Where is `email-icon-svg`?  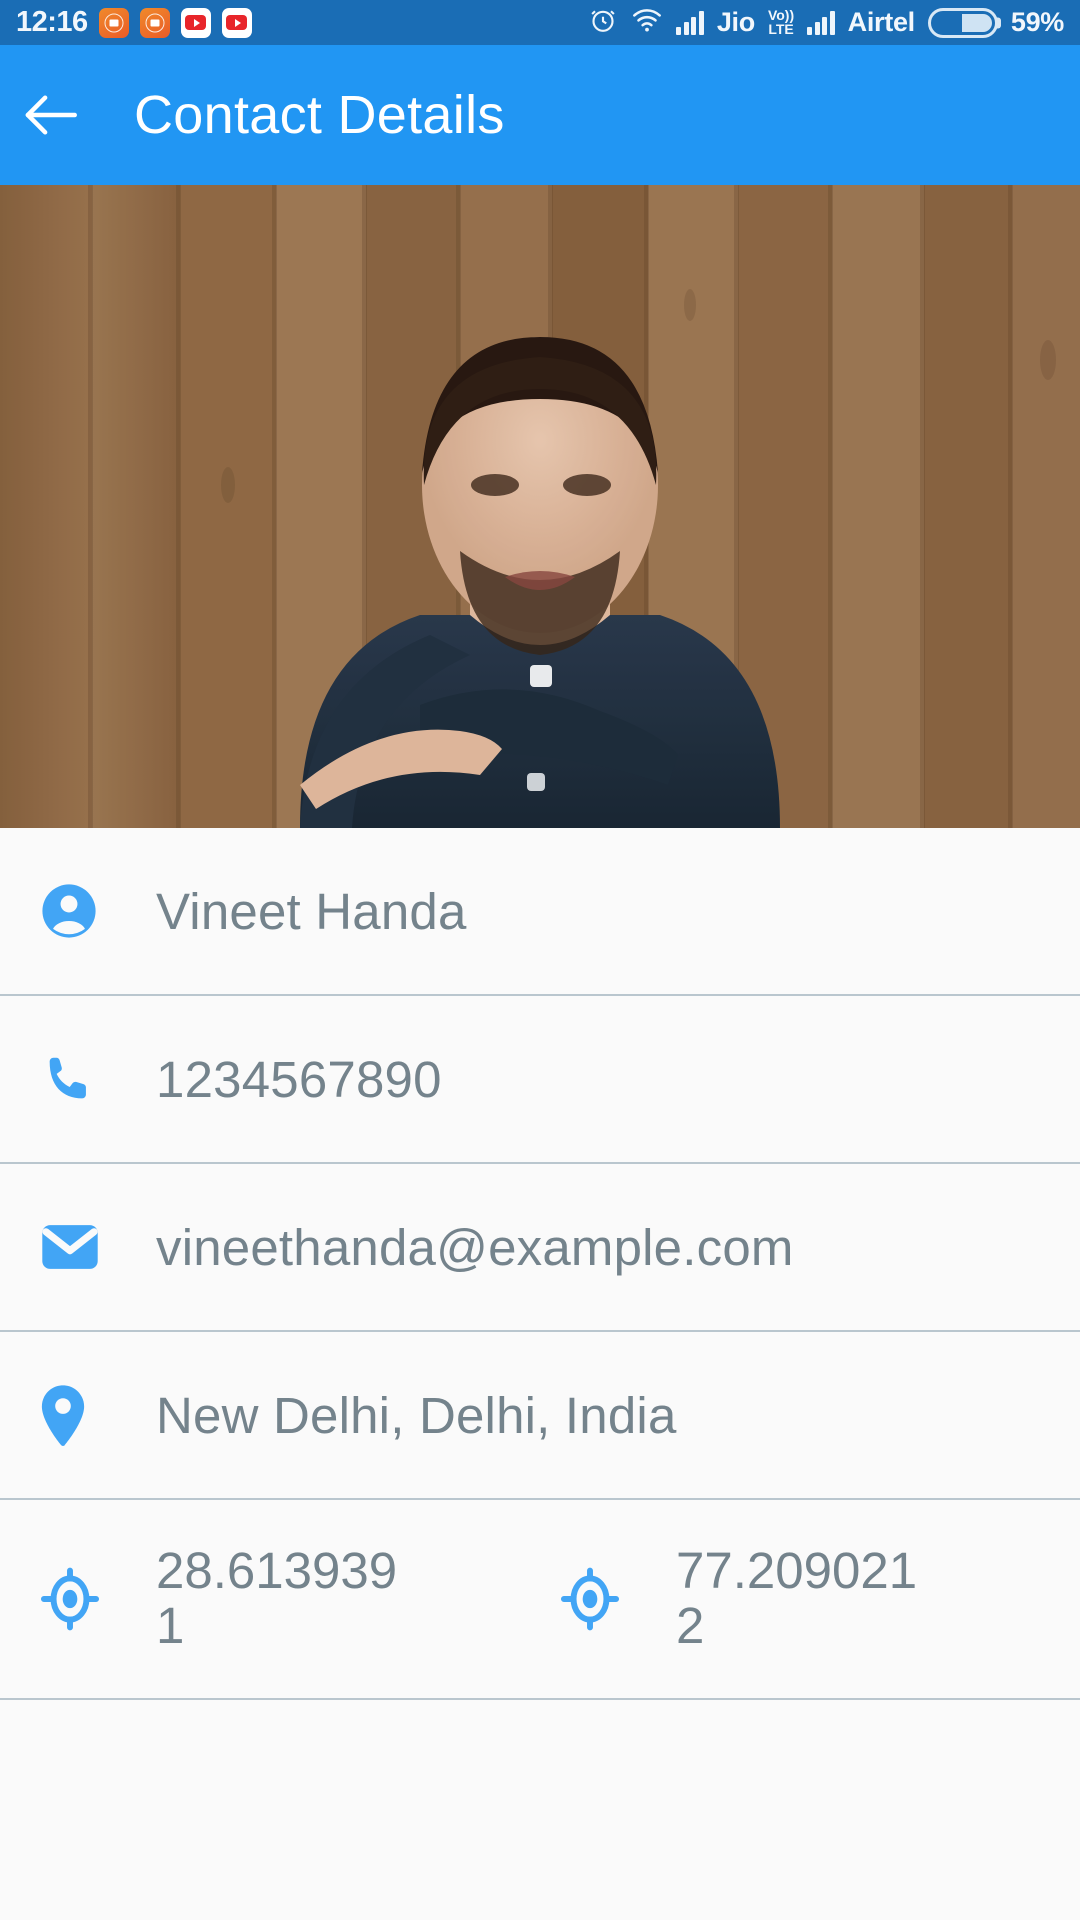 email-icon-svg is located at coordinates (70, 1247).